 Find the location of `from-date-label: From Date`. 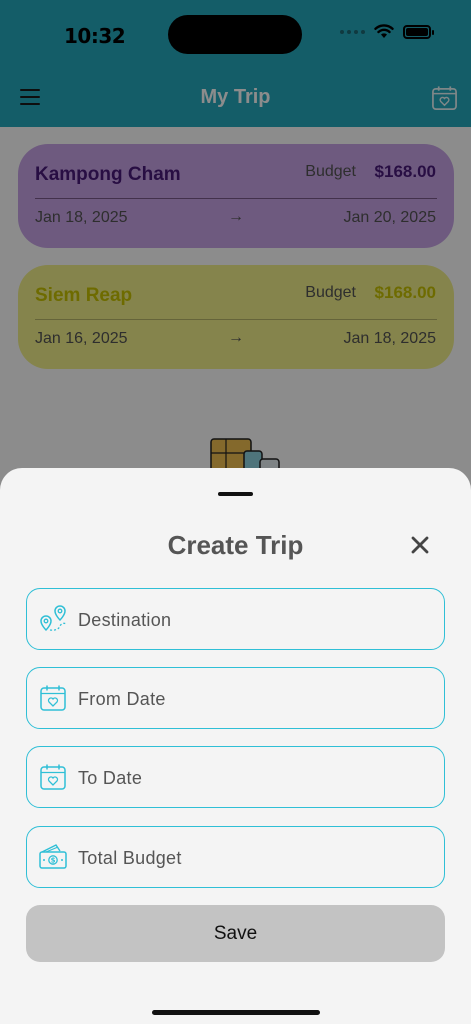

from-date-label: From Date is located at coordinates (122, 699).